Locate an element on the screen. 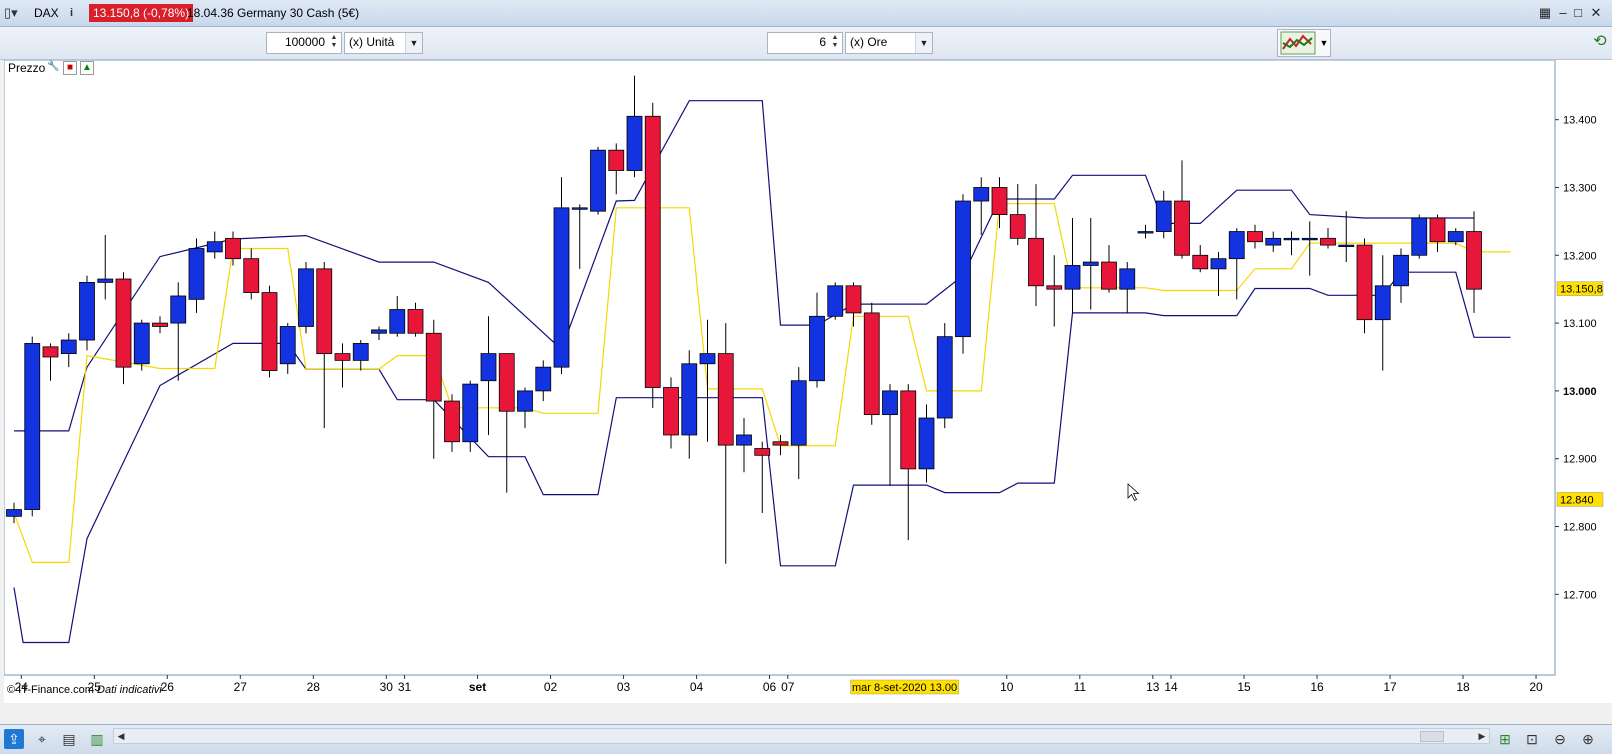 The width and height of the screenshot is (1612, 754). maximize-icon: □ is located at coordinates (1578, 13).